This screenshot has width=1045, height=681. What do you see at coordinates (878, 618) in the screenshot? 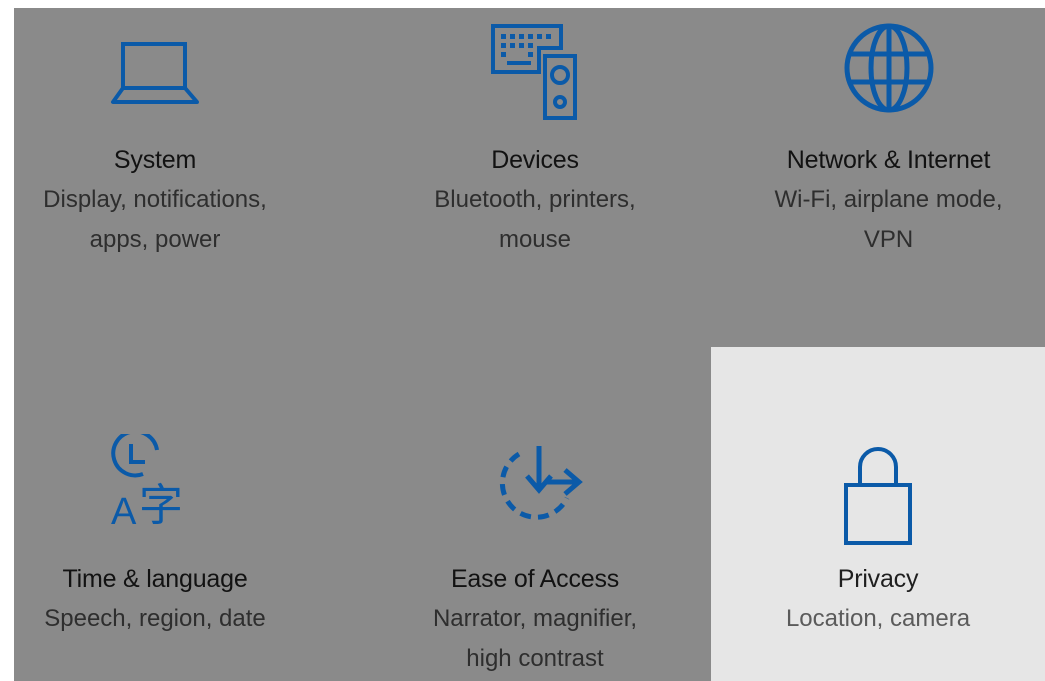
I see `tile-description: Location, camera` at bounding box center [878, 618].